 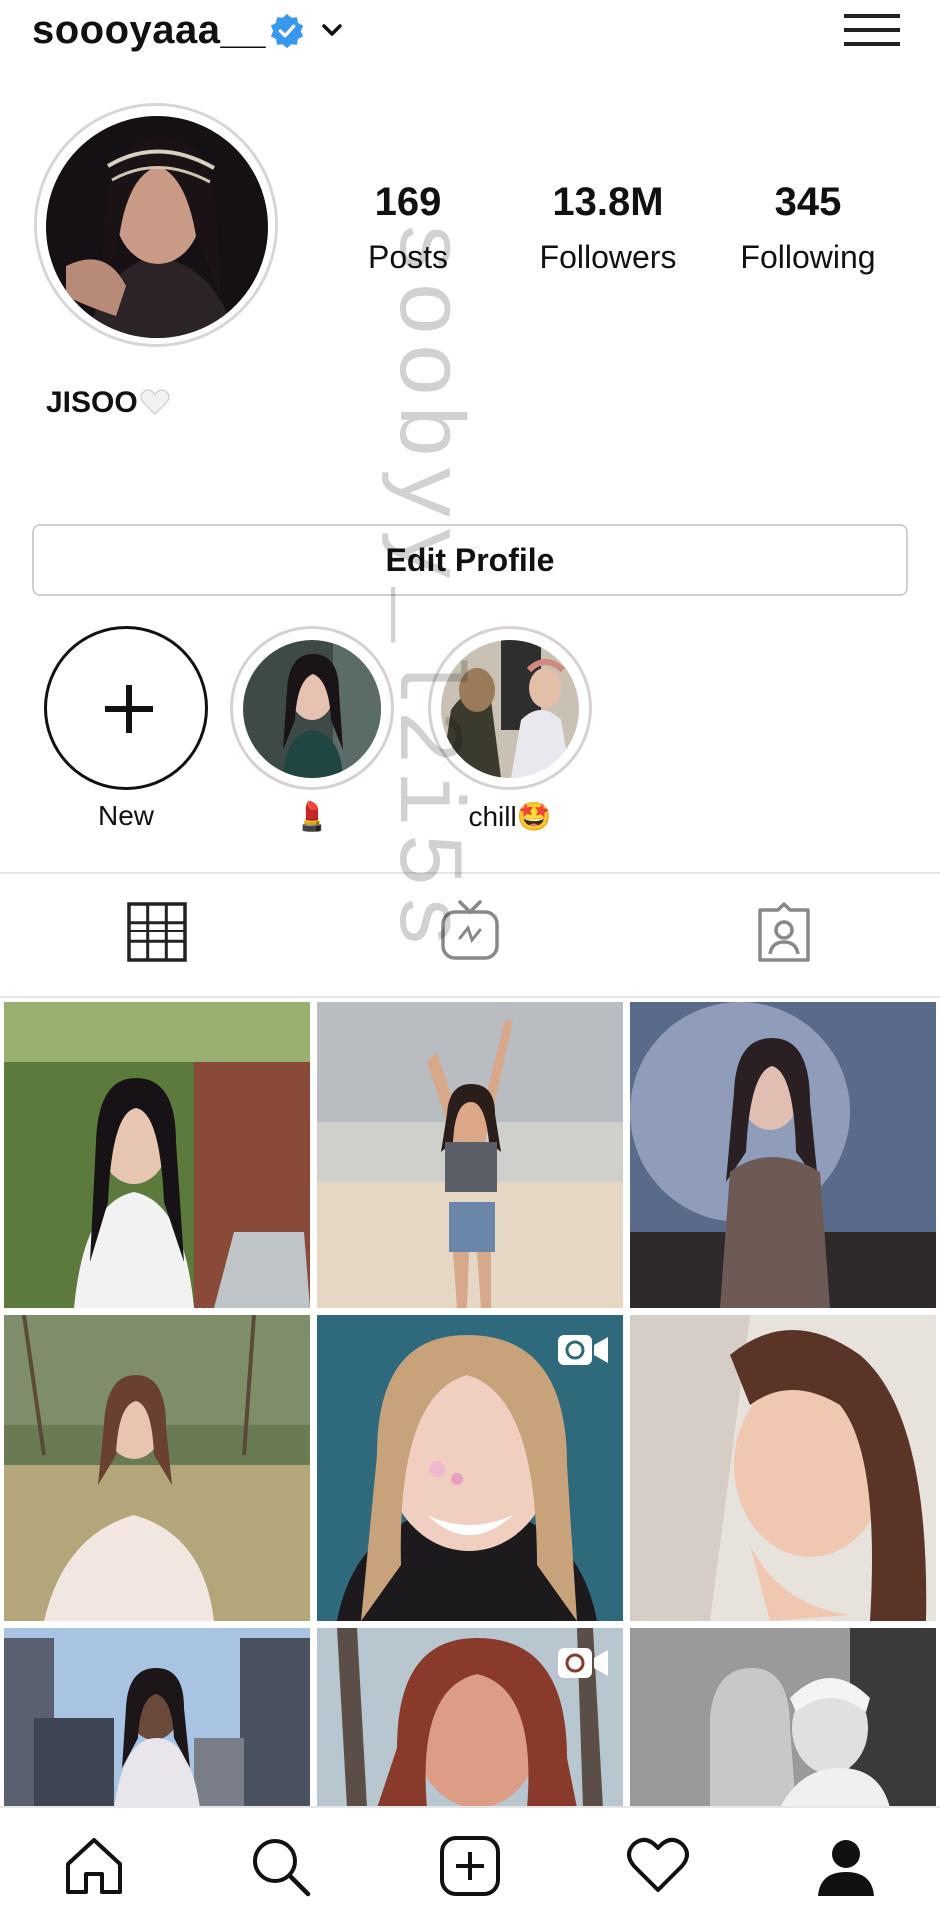 What do you see at coordinates (470, 997) in the screenshot?
I see `divider` at bounding box center [470, 997].